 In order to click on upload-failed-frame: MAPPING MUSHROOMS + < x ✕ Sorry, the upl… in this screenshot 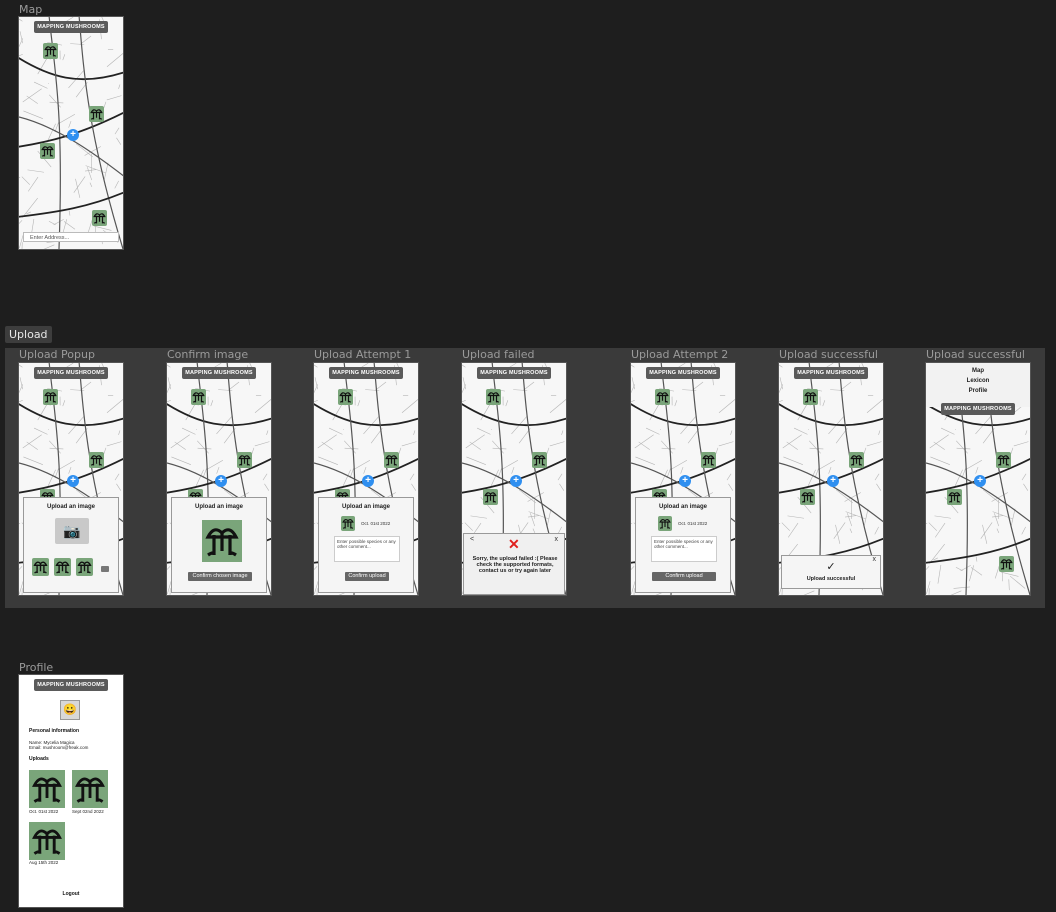, I will do `click(514, 479)`.